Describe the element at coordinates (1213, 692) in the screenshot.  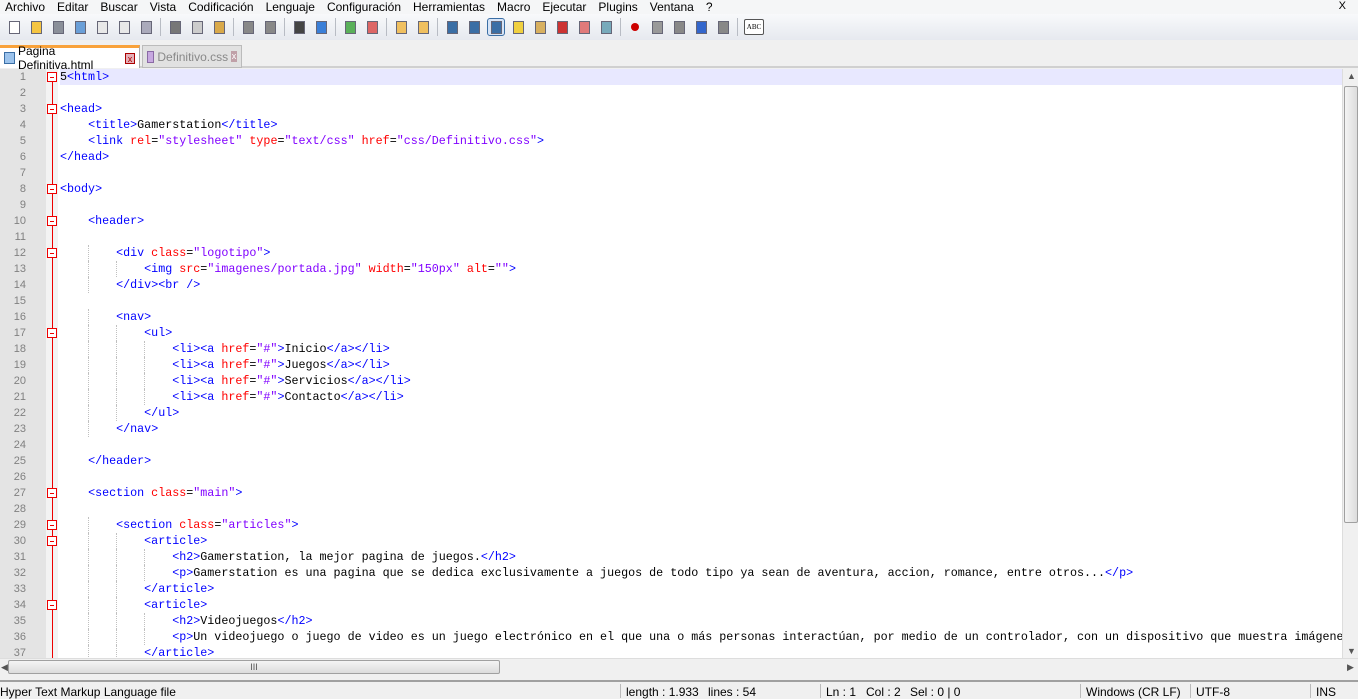
I see `status-encoding: UTF-8` at that location.